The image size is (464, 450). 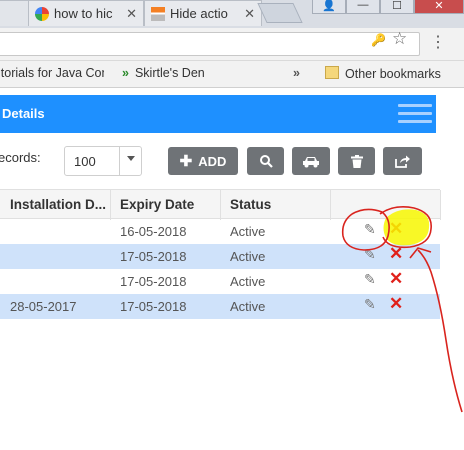 I want to click on vehicle-button, so click(x=311, y=161).